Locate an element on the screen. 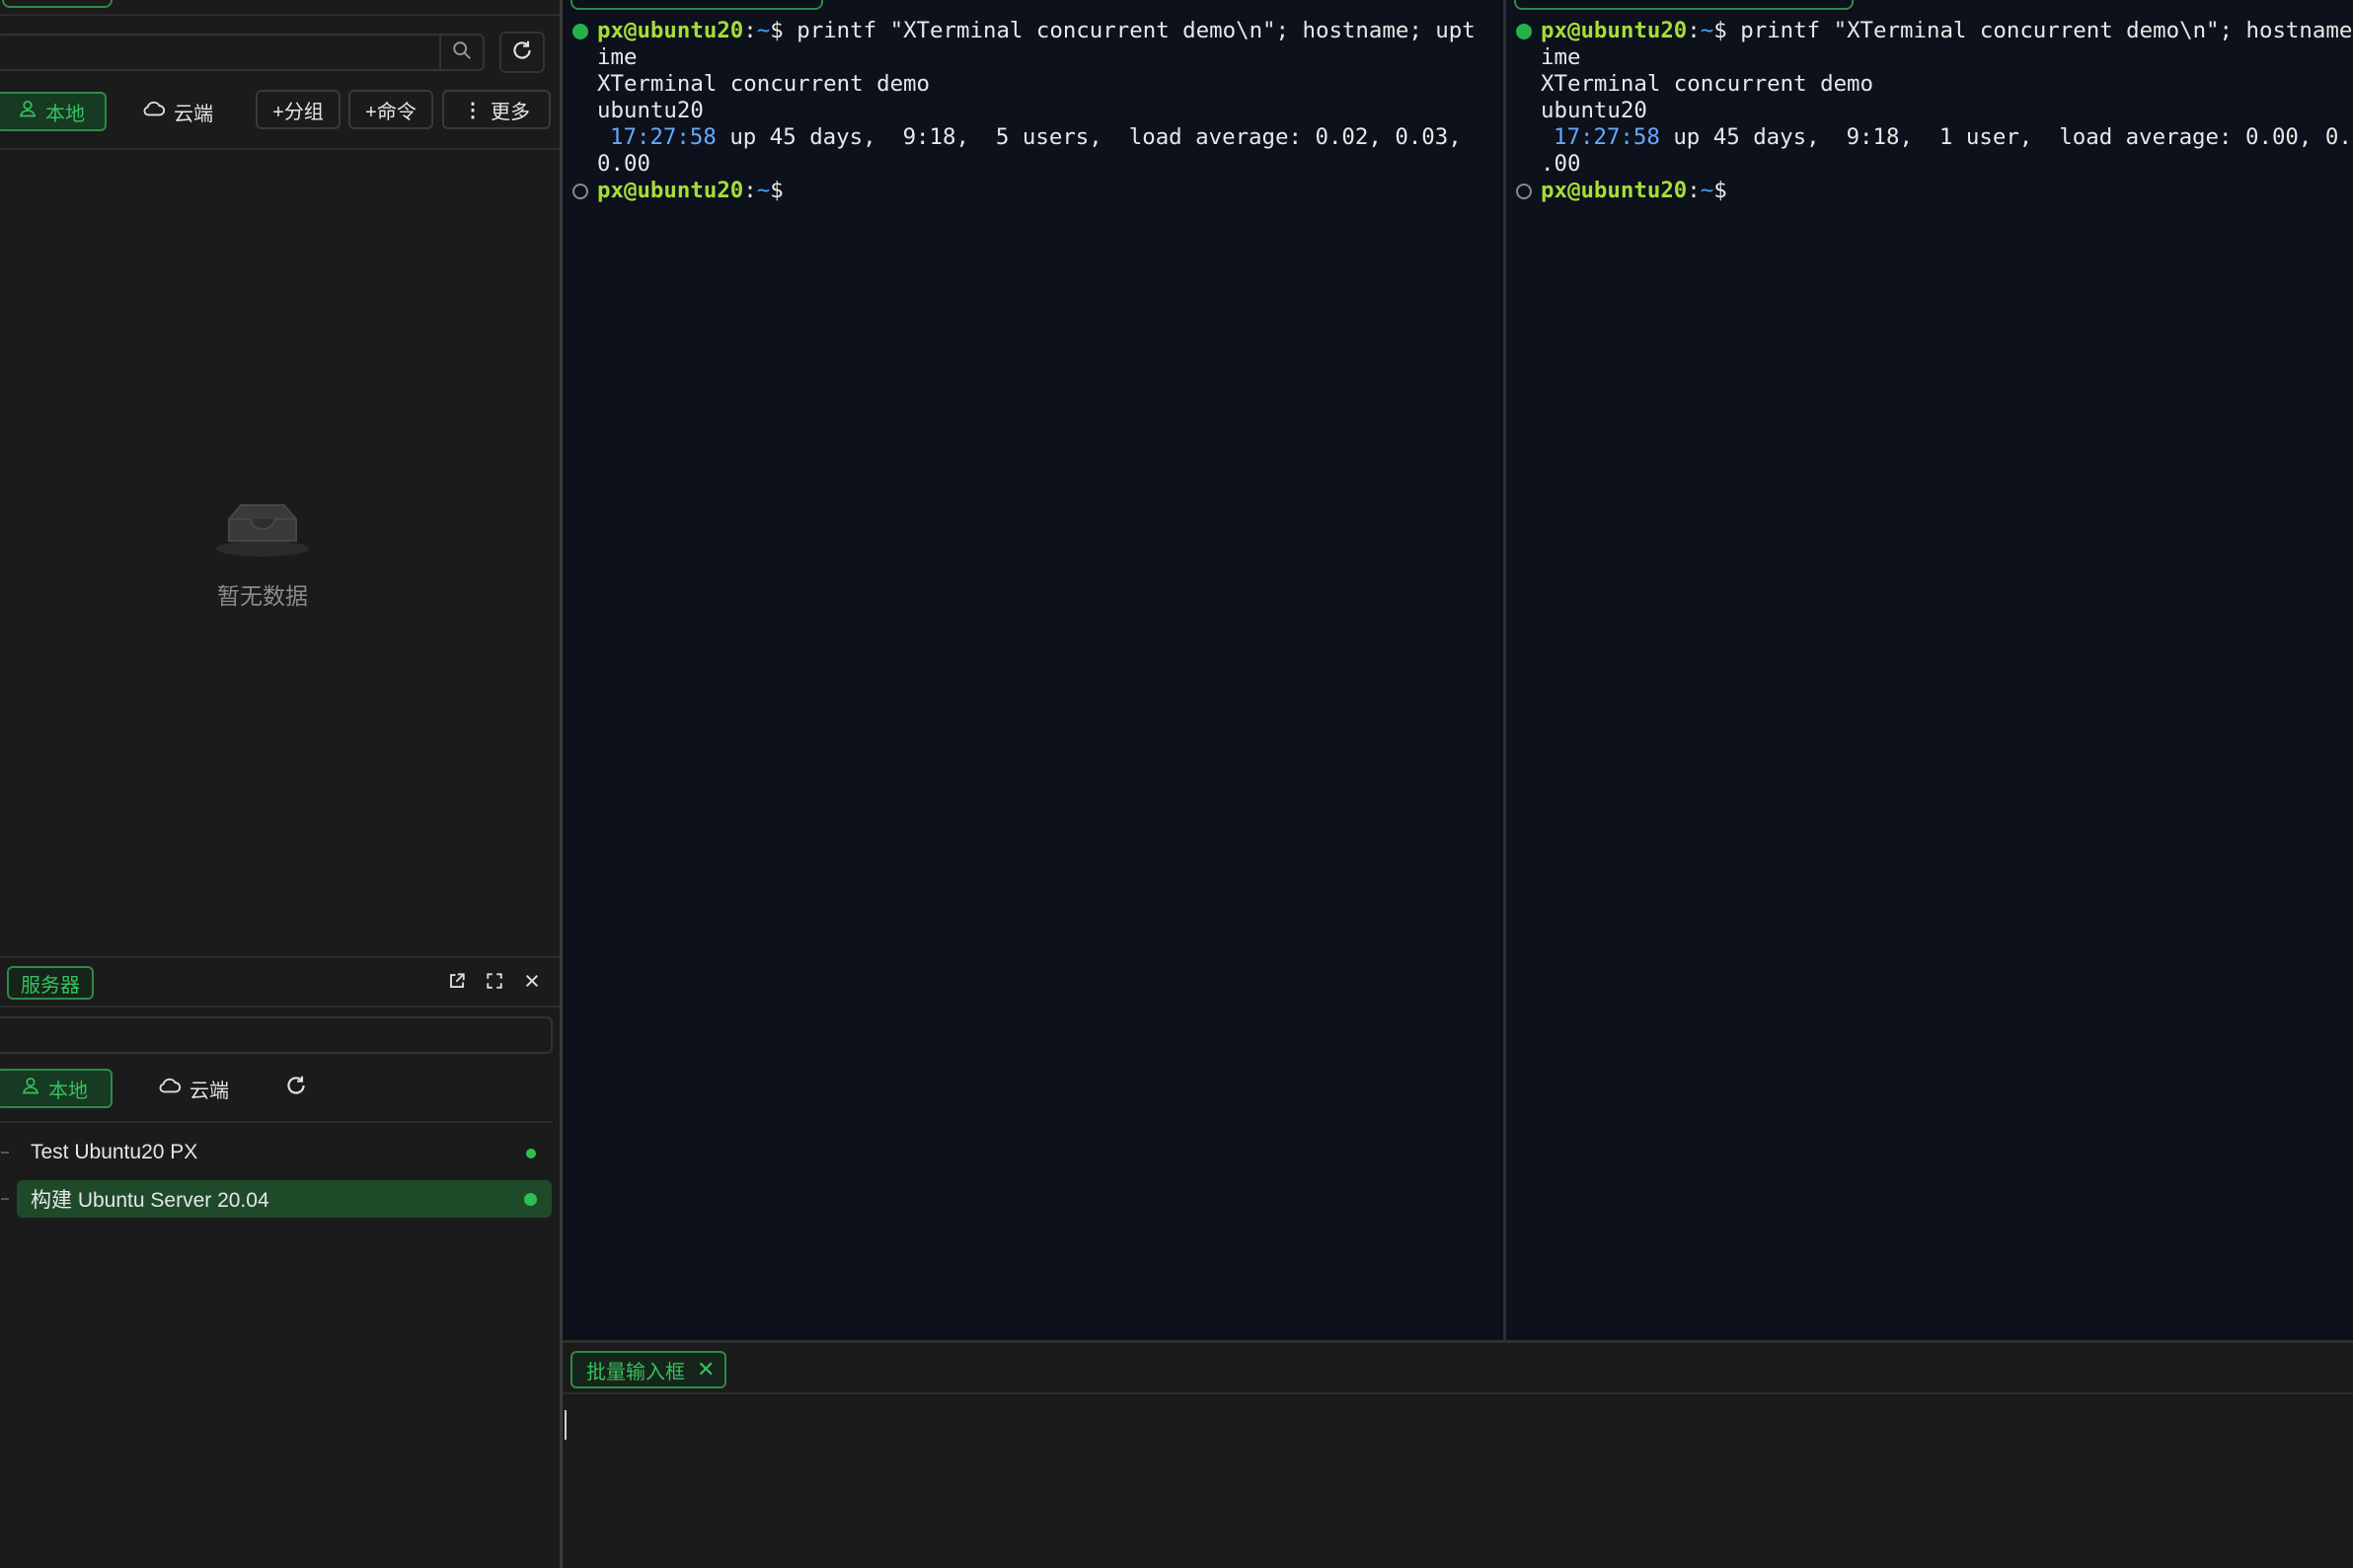 The width and height of the screenshot is (2353, 1568). empty-state: 暂无数据 is located at coordinates (262, 552).